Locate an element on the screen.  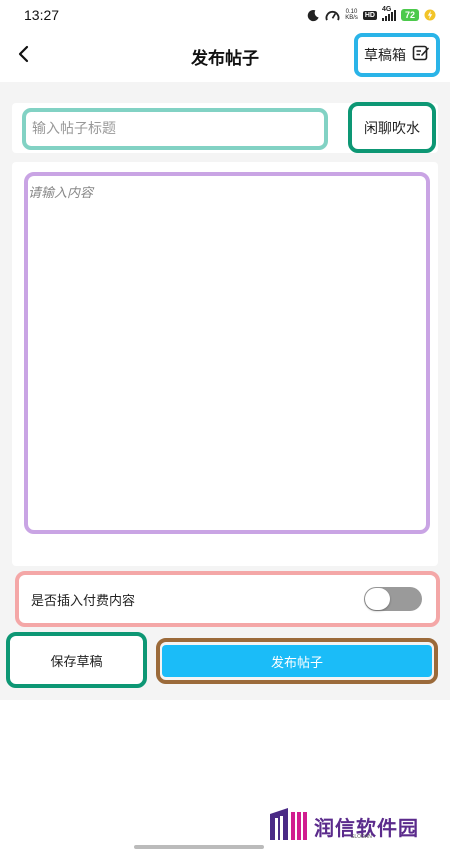
paid-content-row: 是否插入付费内容 is located at coordinates (227, 599).